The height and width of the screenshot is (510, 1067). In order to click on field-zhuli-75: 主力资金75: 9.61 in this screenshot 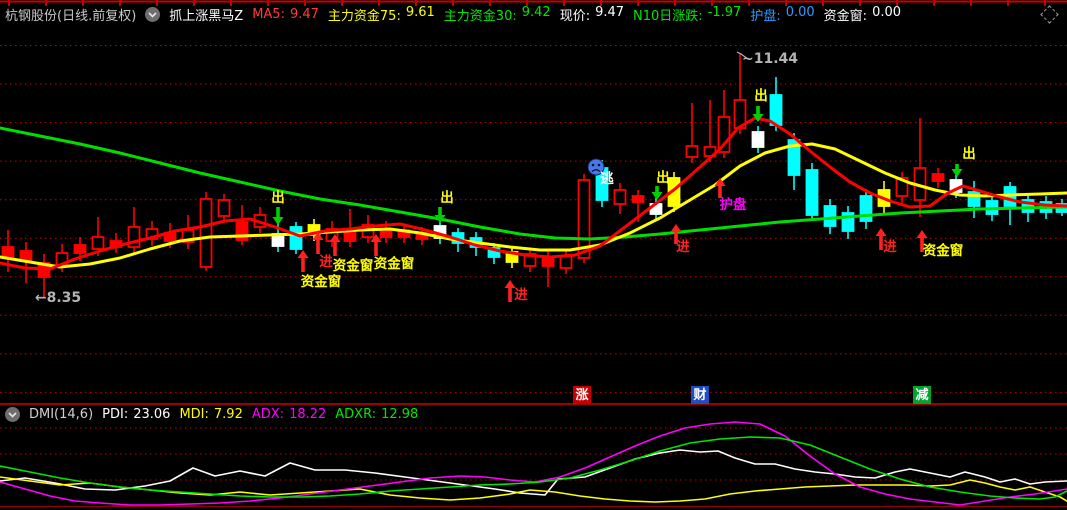, I will do `click(381, 14)`.